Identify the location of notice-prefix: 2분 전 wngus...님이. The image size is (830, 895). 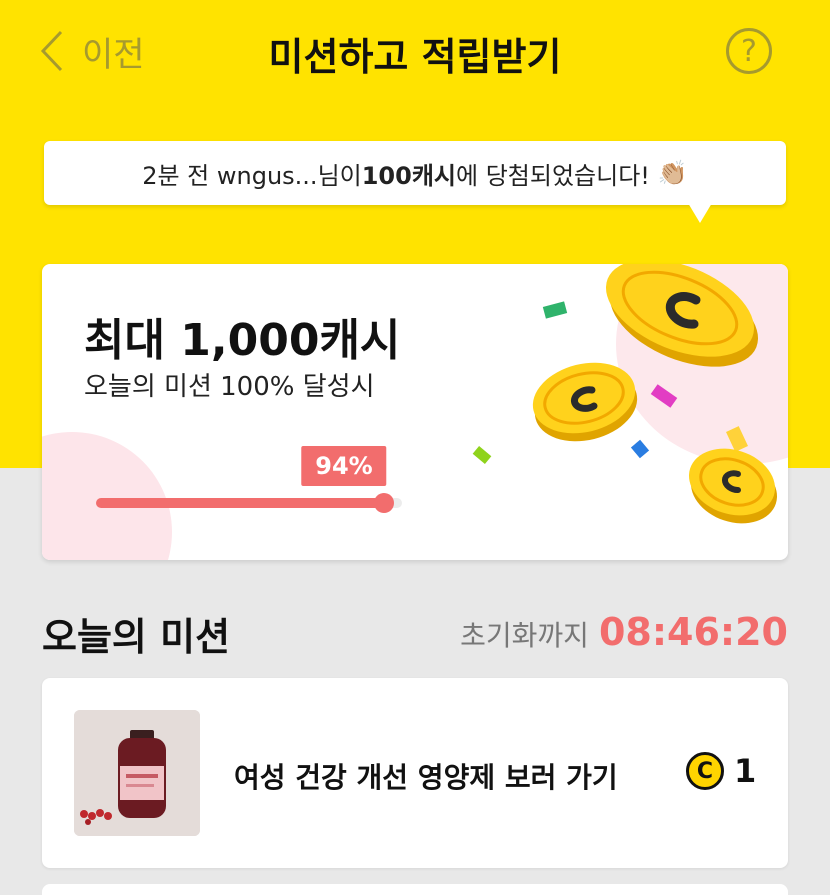
(252, 175).